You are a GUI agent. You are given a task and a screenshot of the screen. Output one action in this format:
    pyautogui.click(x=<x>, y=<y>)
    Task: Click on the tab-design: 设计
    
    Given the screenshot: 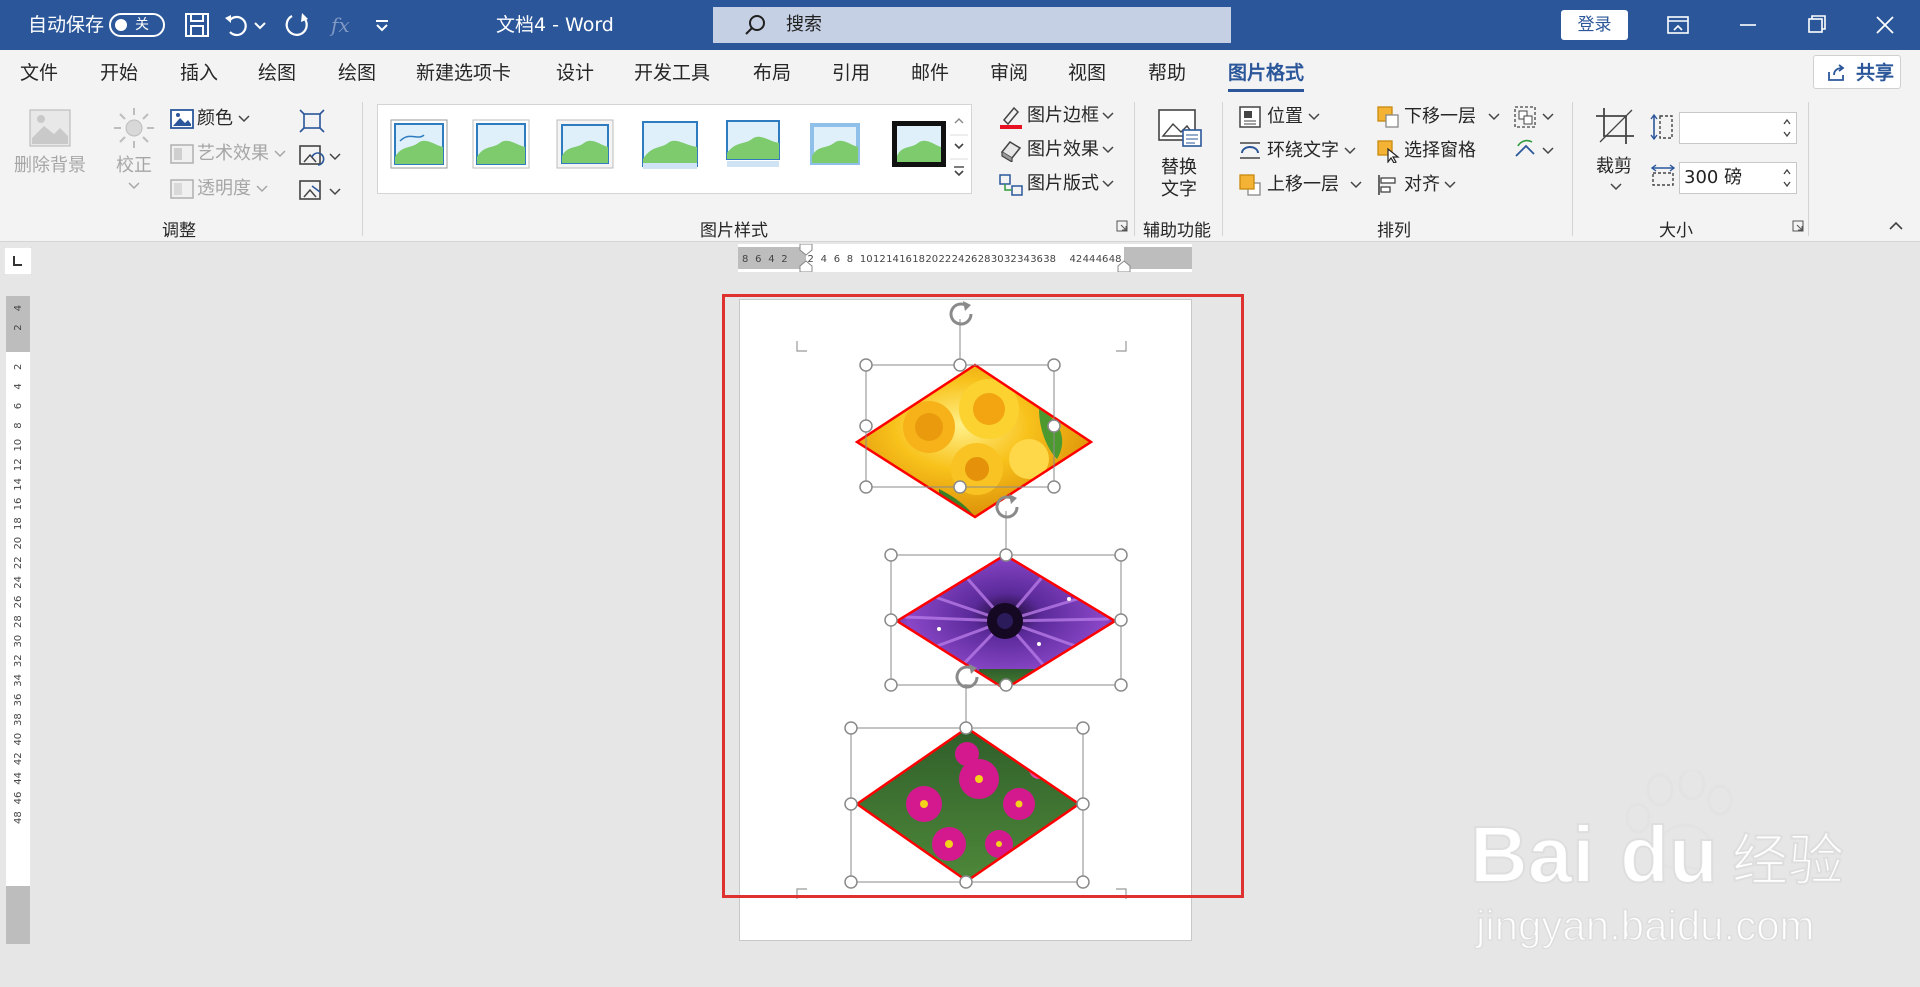 What is the action you would take?
    pyautogui.click(x=575, y=73)
    